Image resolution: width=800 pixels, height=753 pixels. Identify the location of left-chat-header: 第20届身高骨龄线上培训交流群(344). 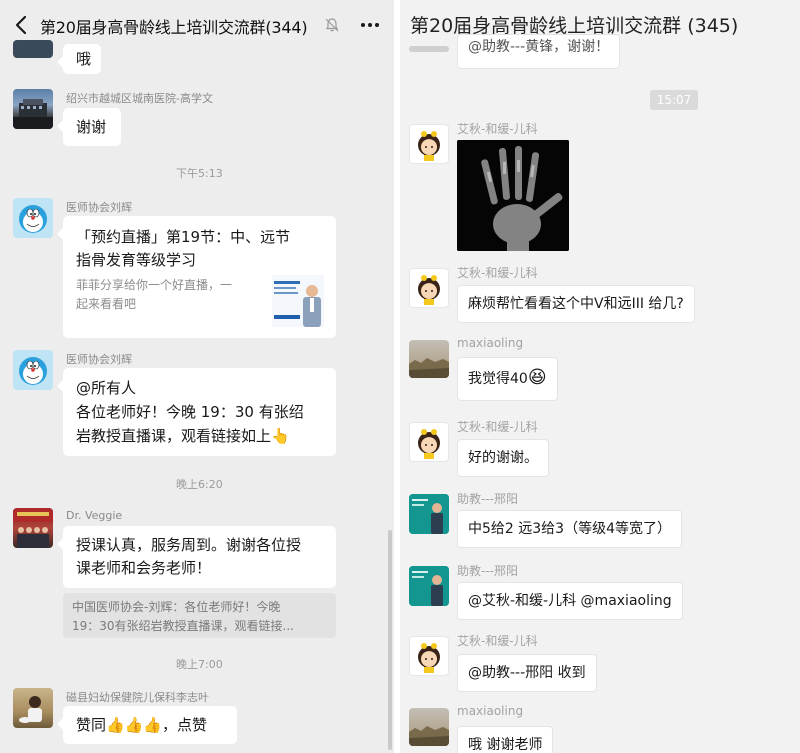
(197, 25).